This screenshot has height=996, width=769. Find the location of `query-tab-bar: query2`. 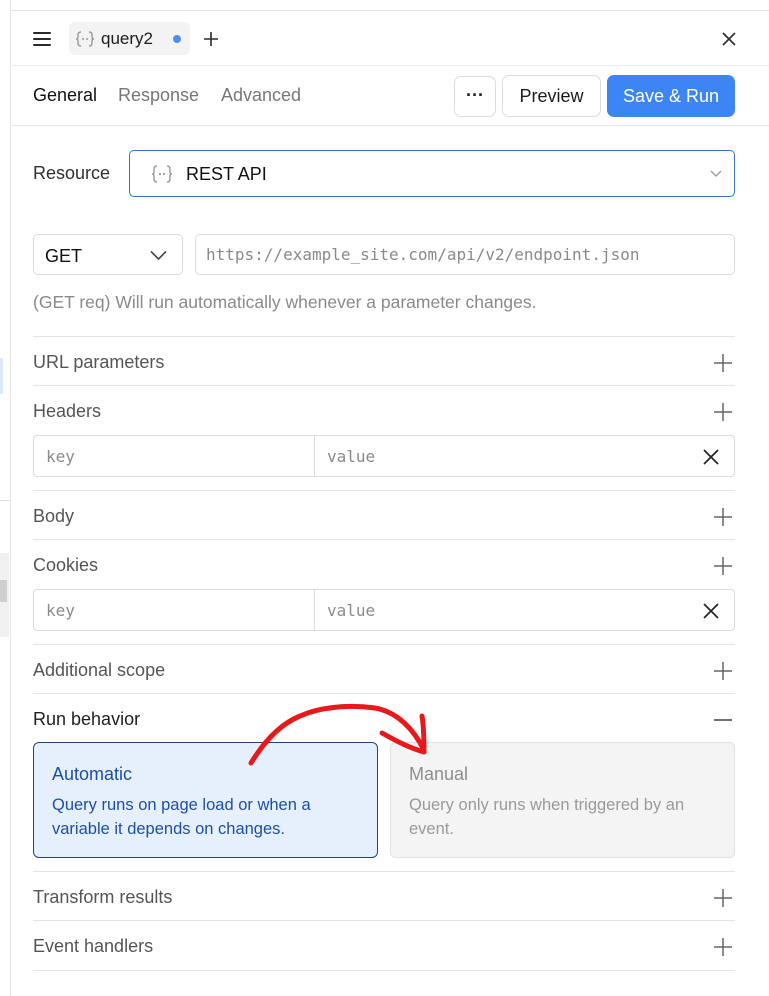

query-tab-bar: query2 is located at coordinates (390, 38).